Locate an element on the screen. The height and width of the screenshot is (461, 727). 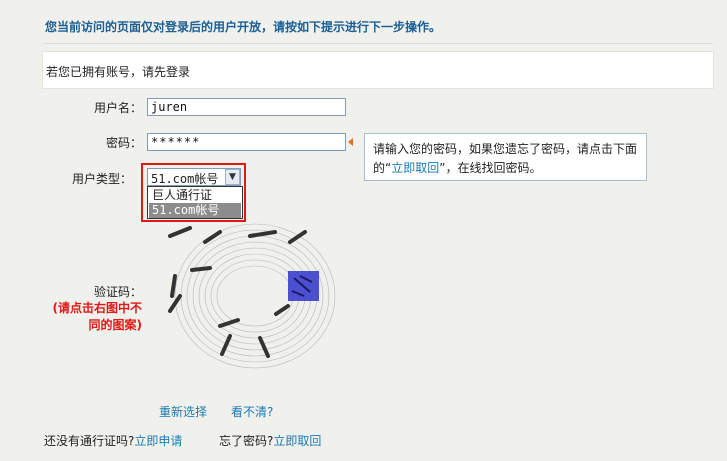
page-notice: 您当前访问的页面仅对登录后的用户开放，请按如下提示进行下一步操作。 is located at coordinates (243, 27).